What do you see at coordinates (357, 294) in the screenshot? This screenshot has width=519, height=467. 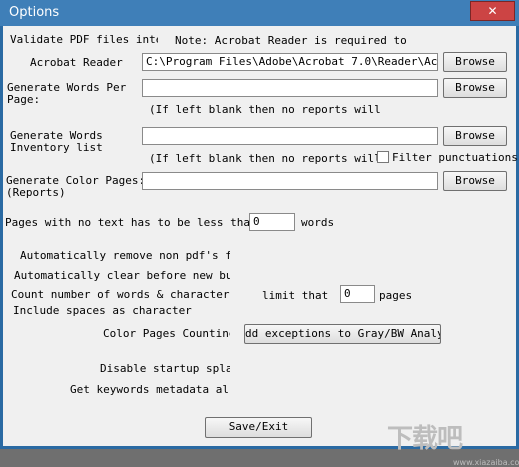 I see `limit-pages-input: 0` at bounding box center [357, 294].